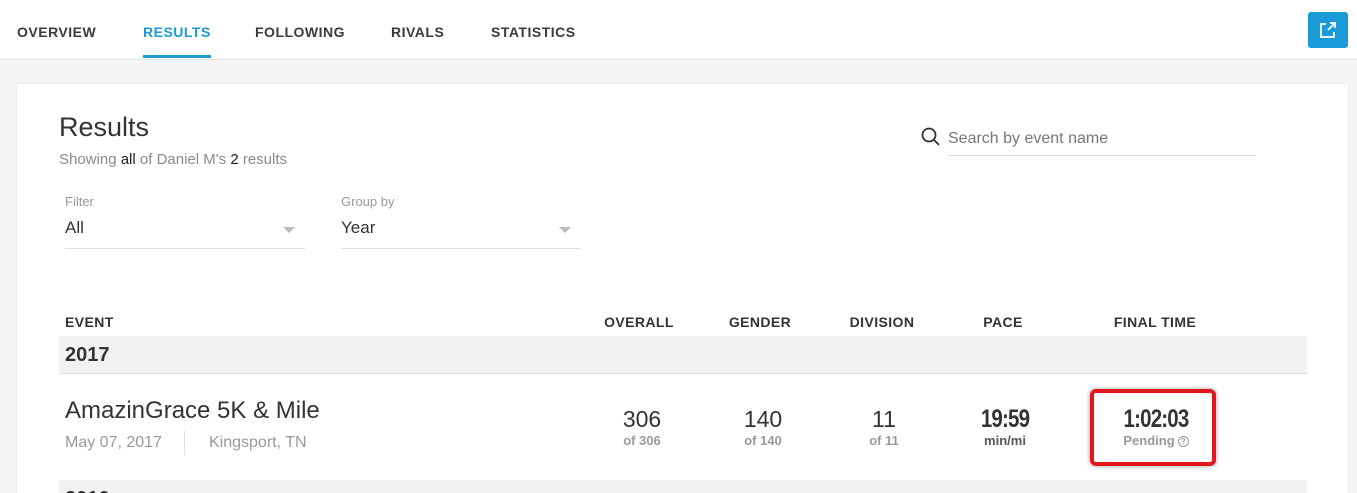 The width and height of the screenshot is (1357, 493). What do you see at coordinates (358, 227) in the screenshot?
I see `group-by-value: Year` at bounding box center [358, 227].